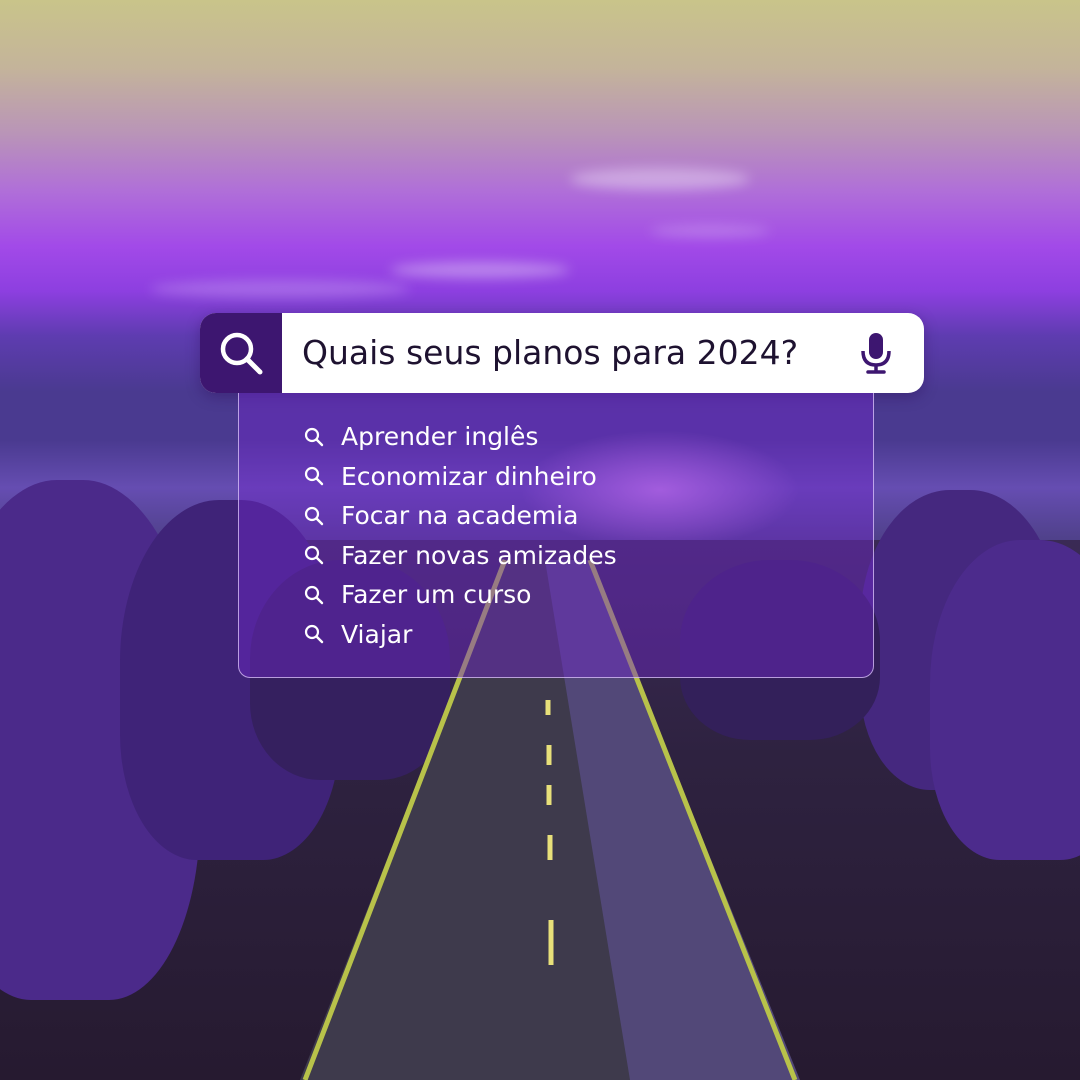 The width and height of the screenshot is (1080, 1080). What do you see at coordinates (440, 437) in the screenshot?
I see `suggestion-label: Aprender inglês` at bounding box center [440, 437].